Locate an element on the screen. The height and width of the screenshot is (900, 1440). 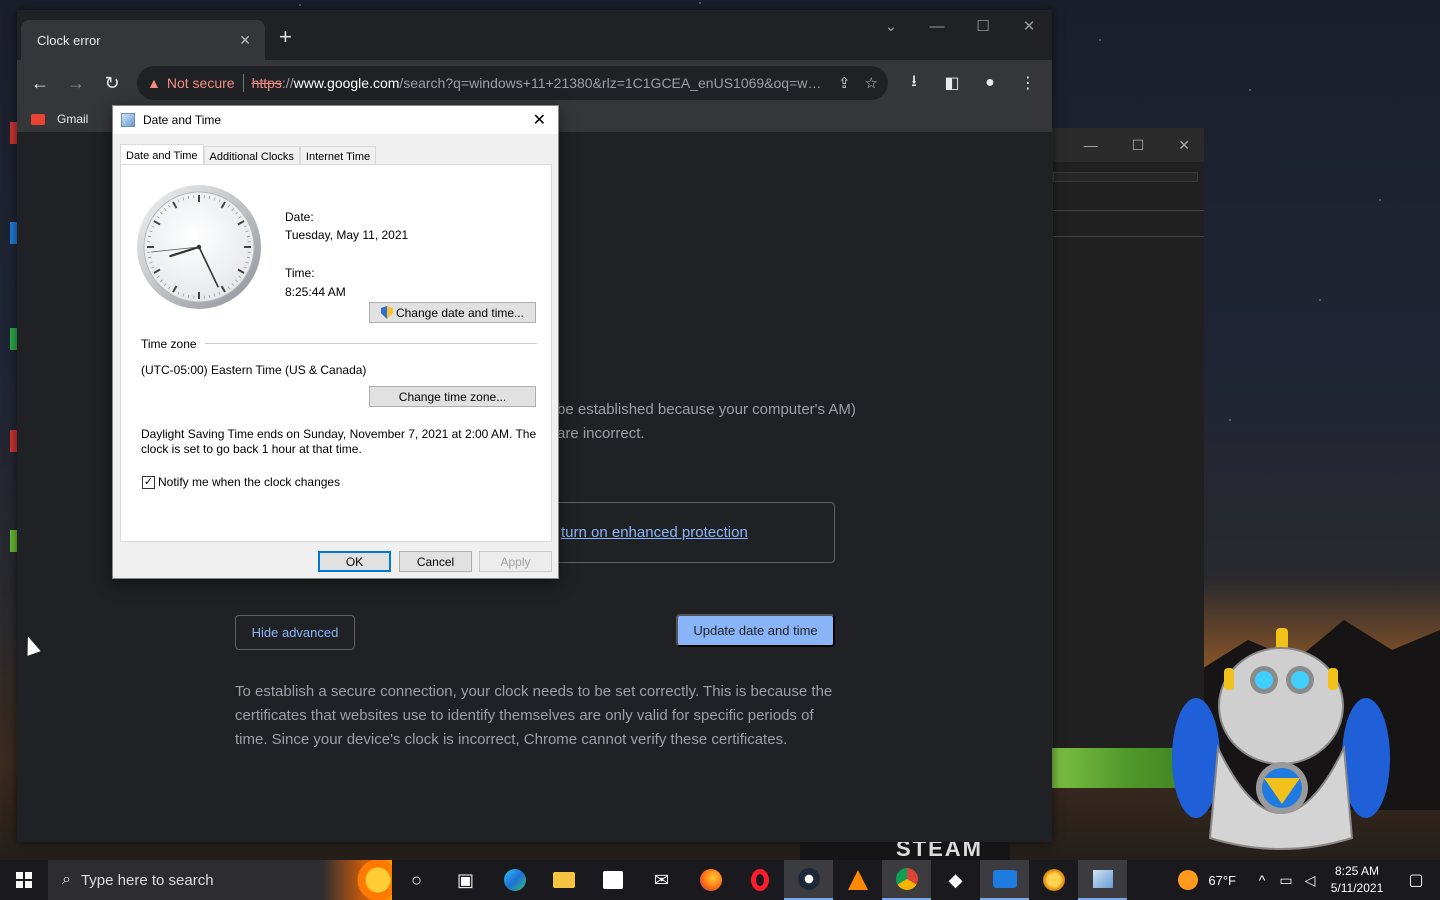
bookmark-gmail: Gmail is located at coordinates (72, 119).